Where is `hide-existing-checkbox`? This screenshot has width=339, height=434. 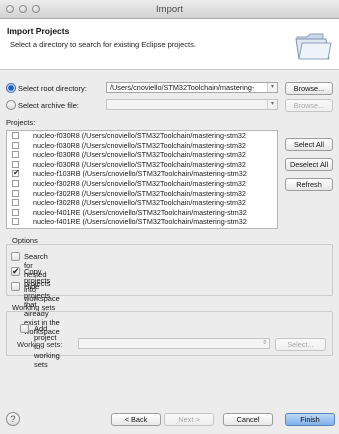
hide-existing-checkbox is located at coordinates (15, 286).